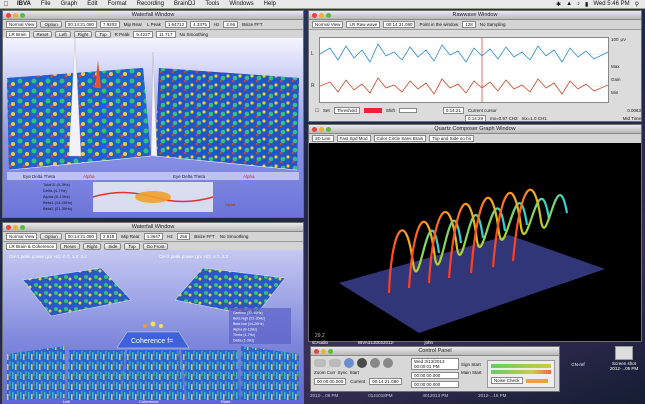 This screenshot has width=645, height=404. What do you see at coordinates (615, 39) in the screenshot?
I see `scale-value: 100` at bounding box center [615, 39].